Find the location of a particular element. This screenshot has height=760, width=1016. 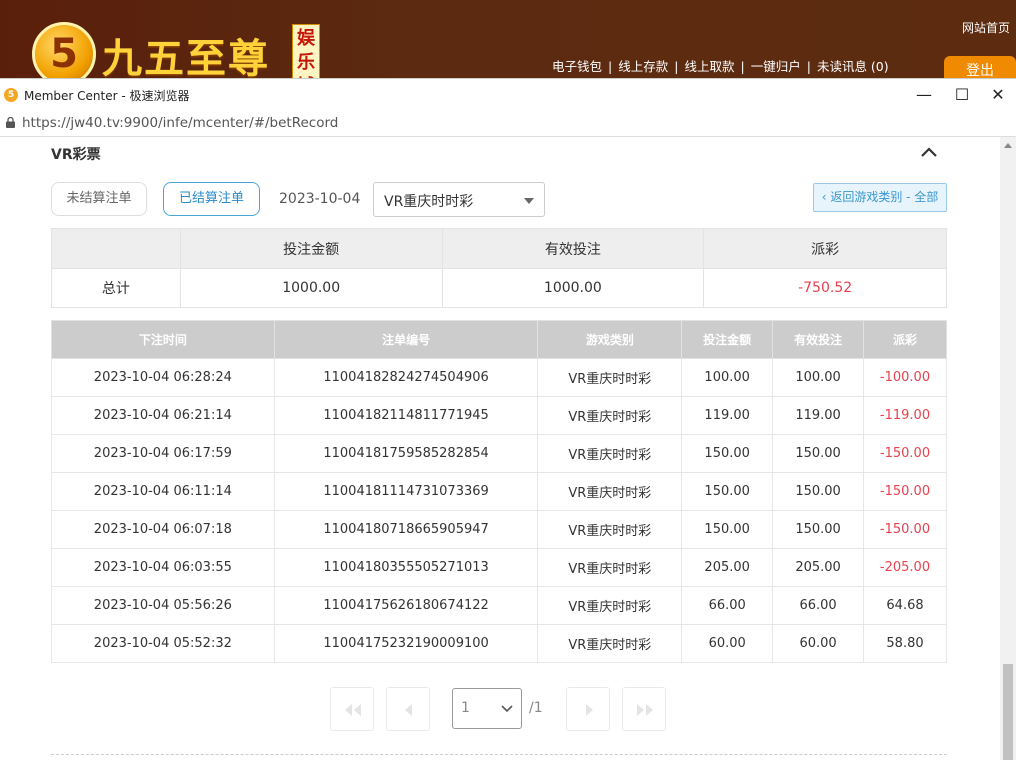

cell-time: 2023-10-04 06:03:55 is located at coordinates (163, 567).